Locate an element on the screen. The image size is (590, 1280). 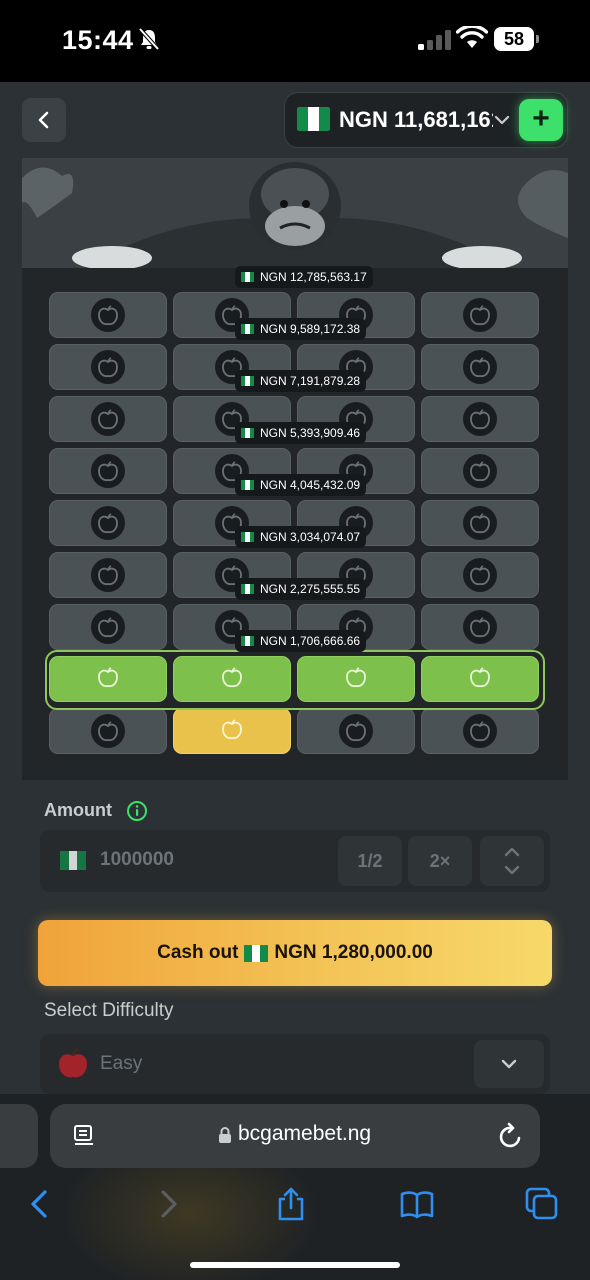
amount-stepper is located at coordinates (512, 861).